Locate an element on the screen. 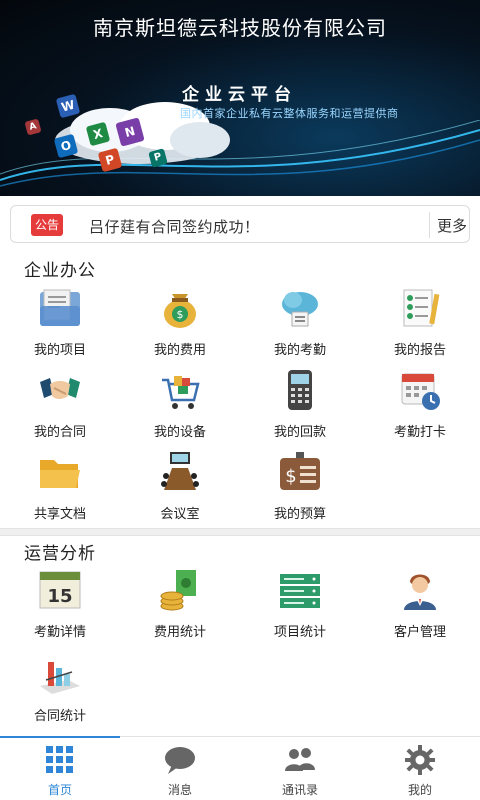 The image size is (480, 800). grid-item-my-devices: 我的设备 is located at coordinates (180, 407).